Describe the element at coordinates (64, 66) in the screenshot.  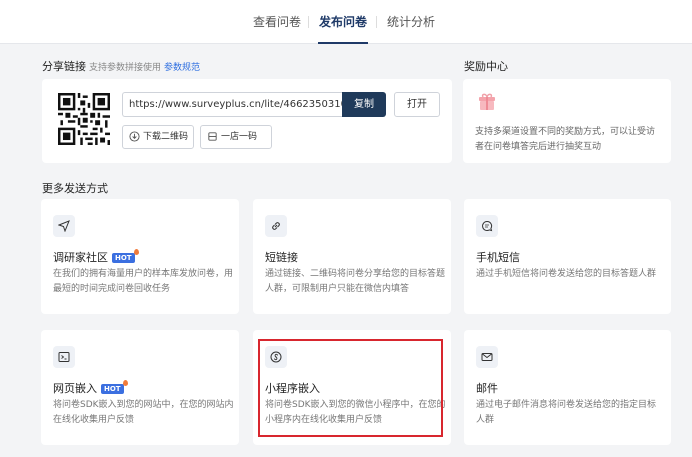
I see `share-title: 分享链接` at that location.